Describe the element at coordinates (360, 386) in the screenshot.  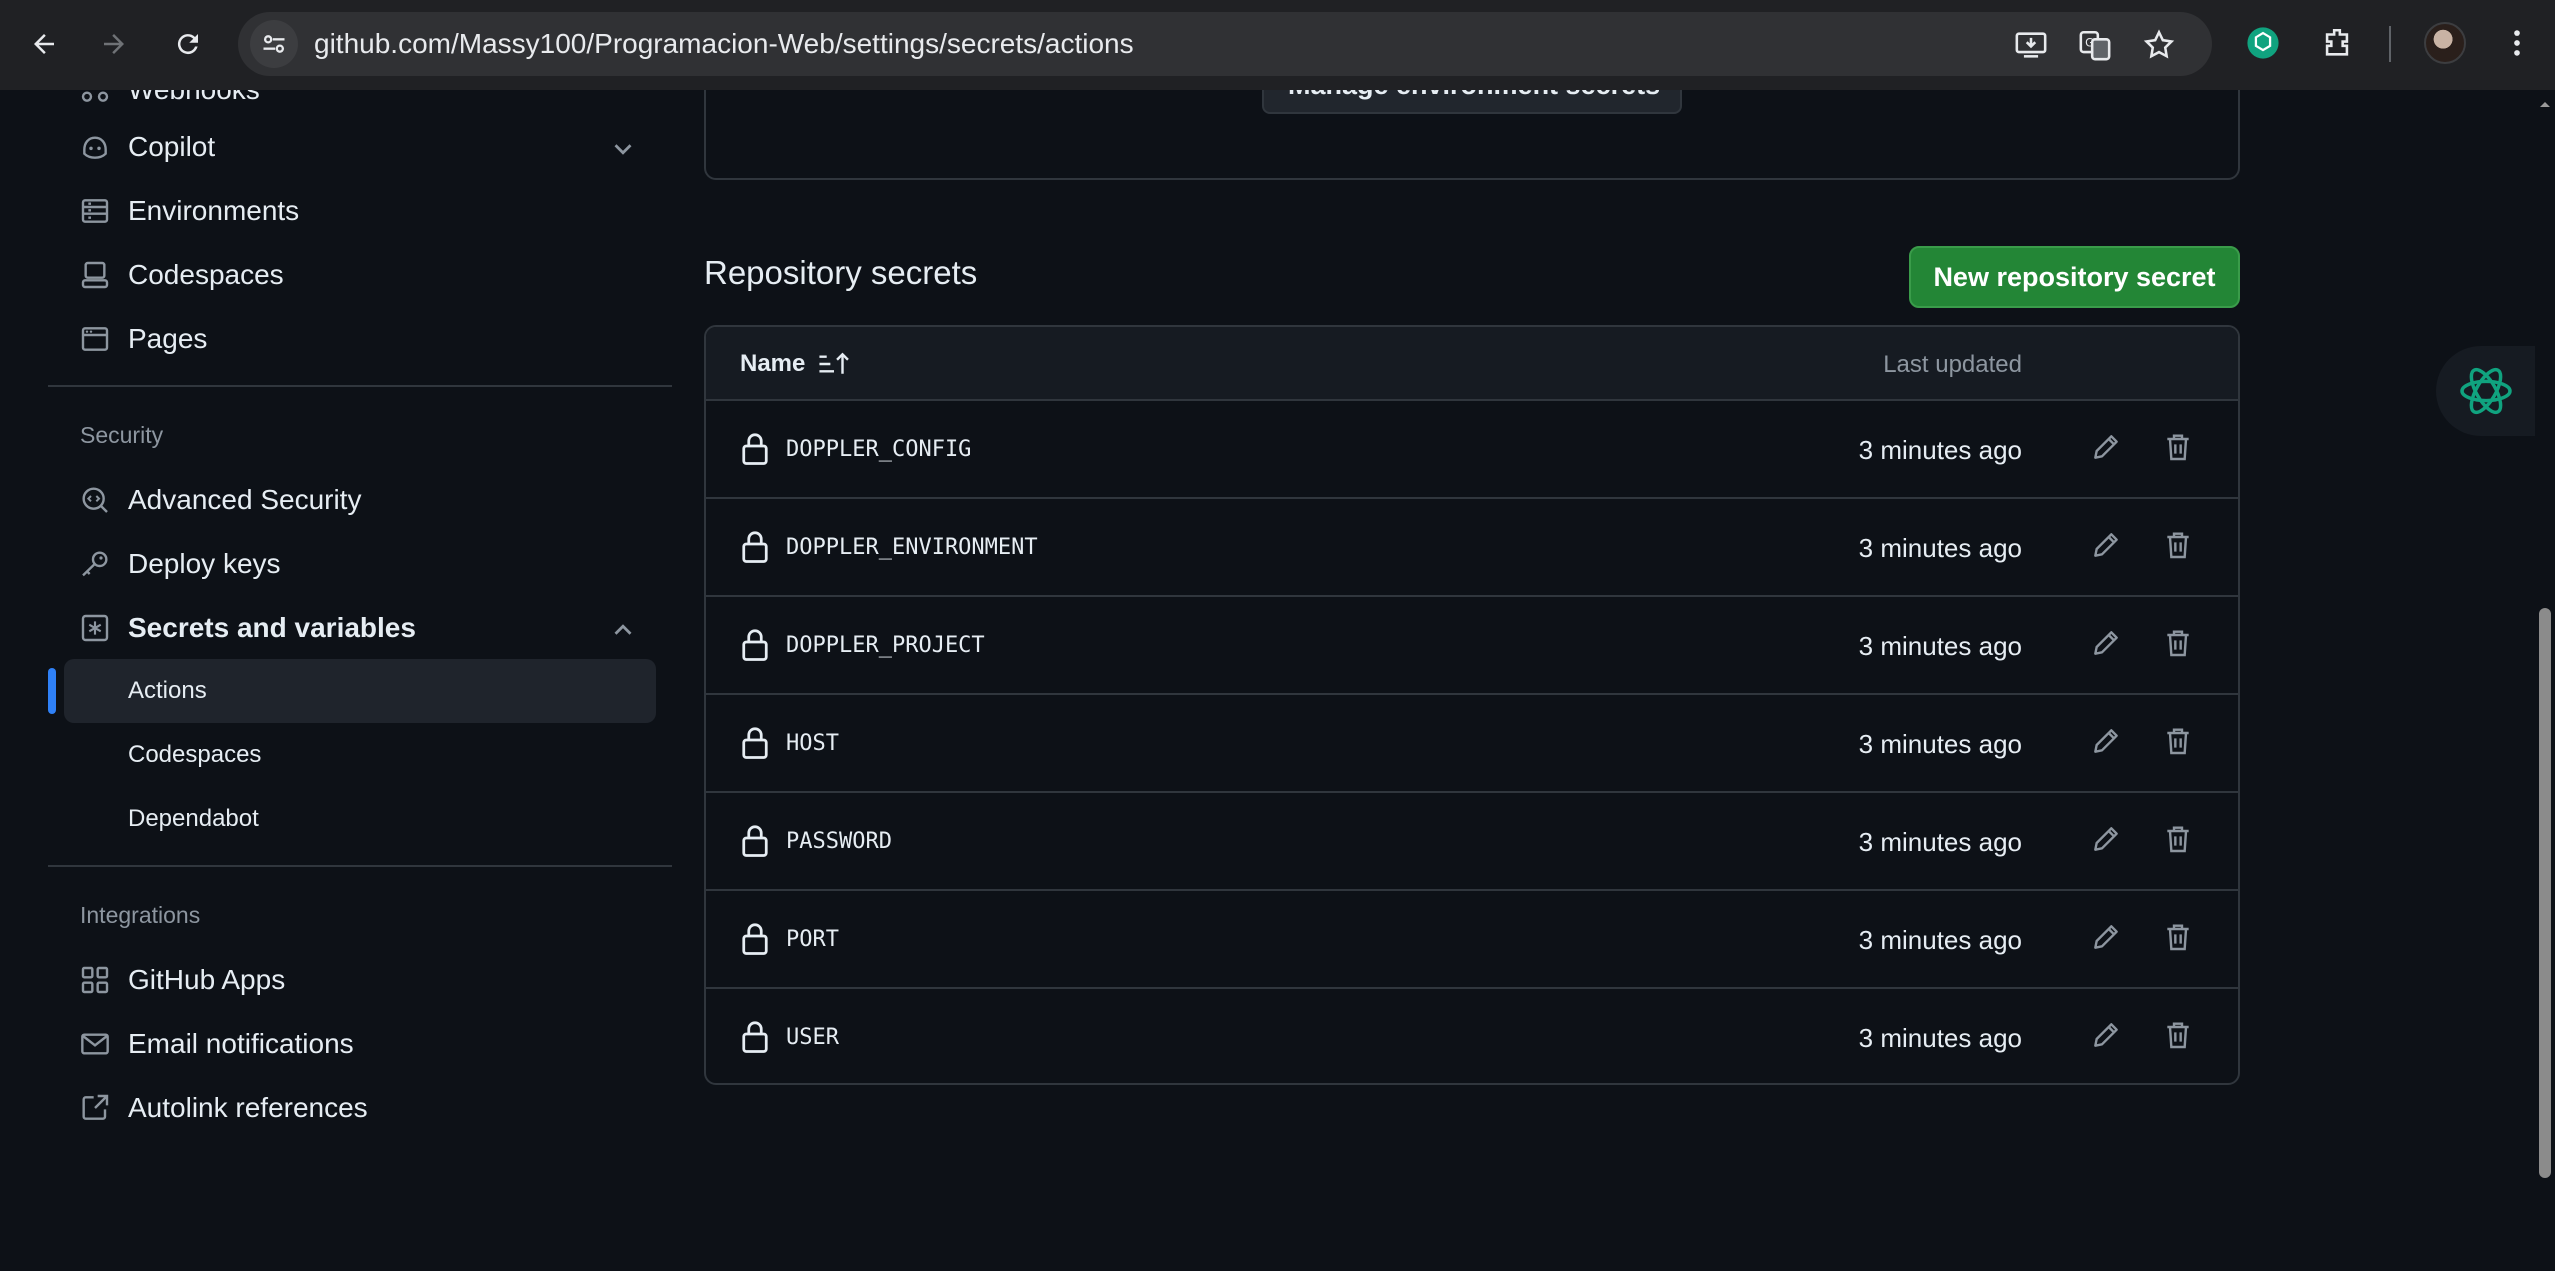
I see `sidebar-divider` at that location.